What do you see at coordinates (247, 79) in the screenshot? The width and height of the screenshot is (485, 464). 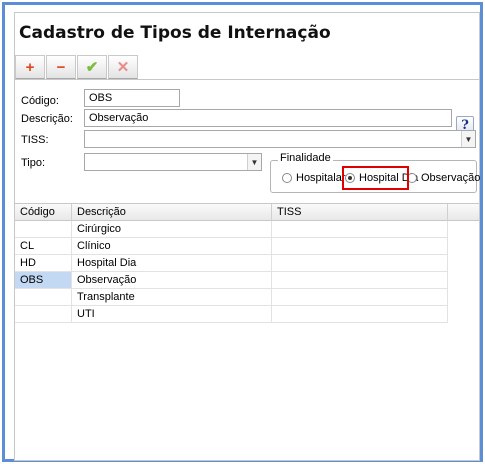 I see `toolbar-divider` at bounding box center [247, 79].